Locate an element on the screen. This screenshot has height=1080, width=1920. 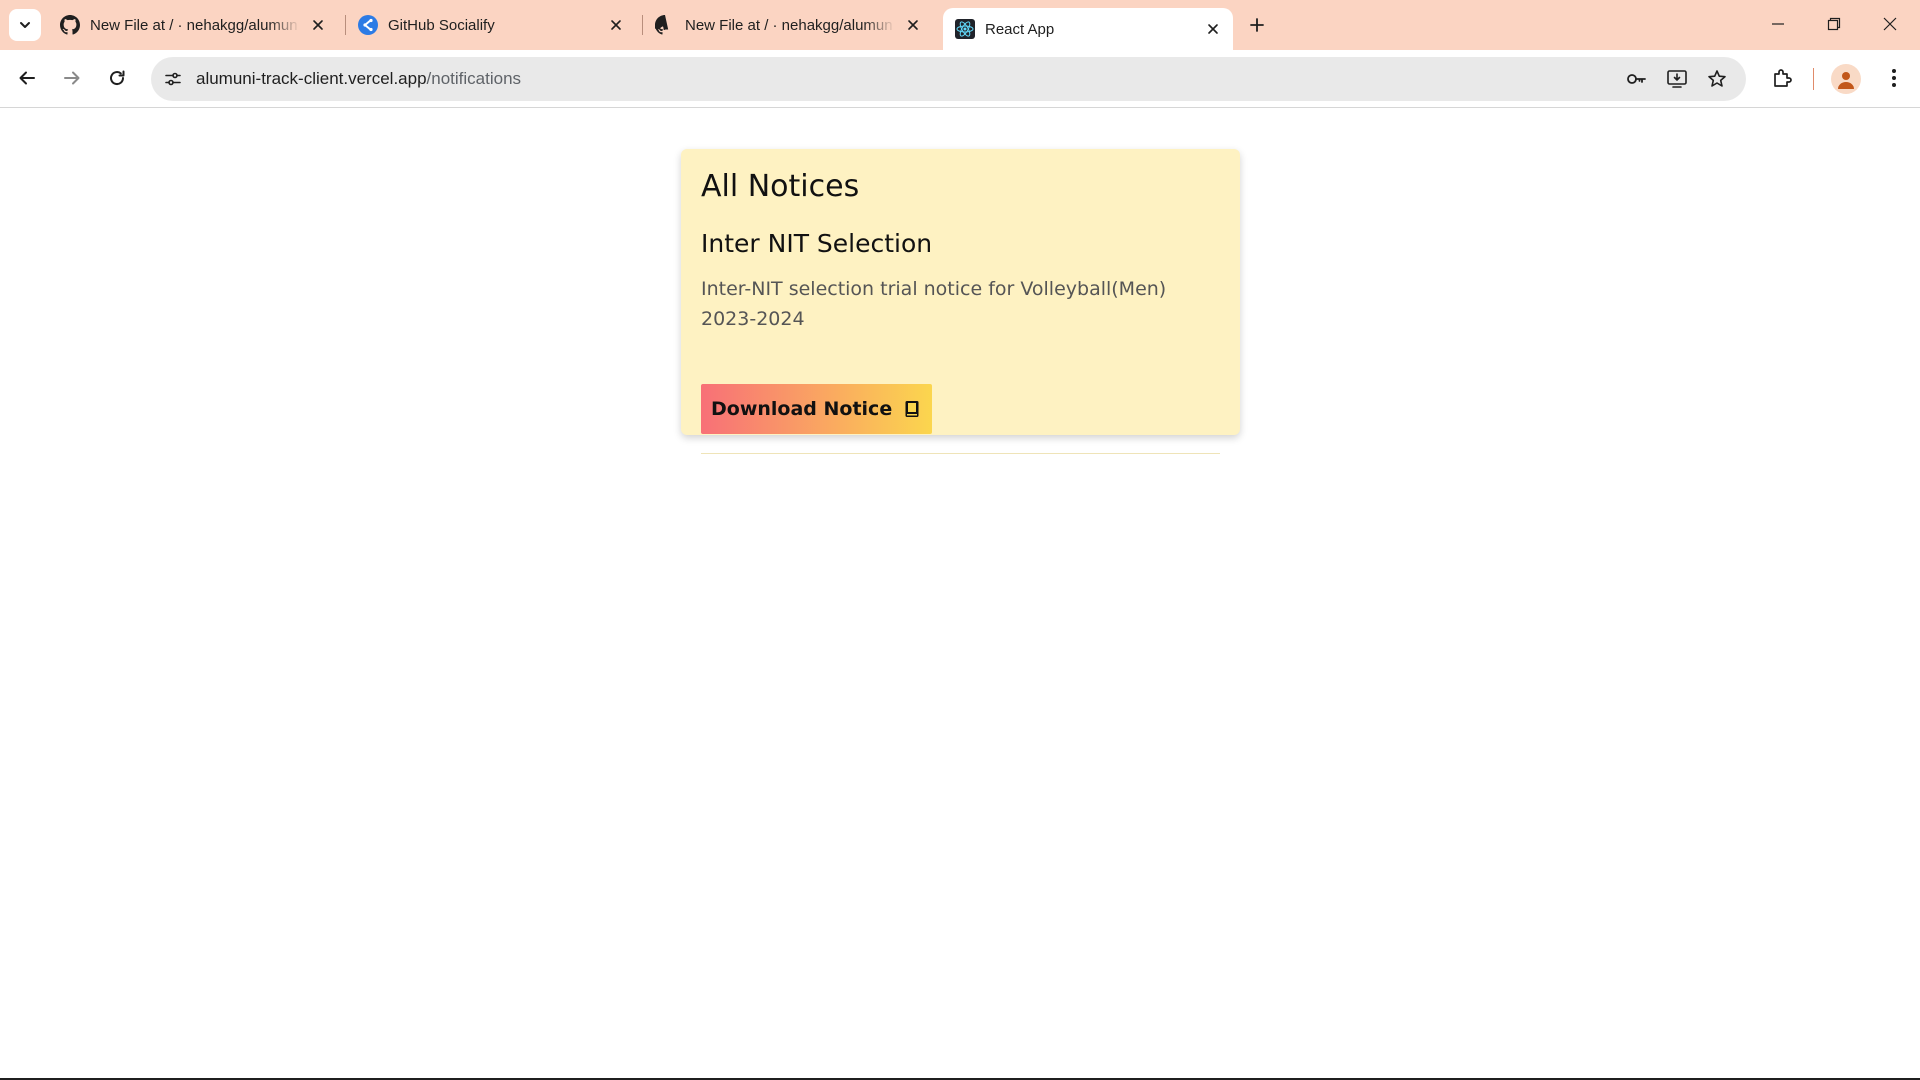
more-vertical-icon is located at coordinates (1894, 78).